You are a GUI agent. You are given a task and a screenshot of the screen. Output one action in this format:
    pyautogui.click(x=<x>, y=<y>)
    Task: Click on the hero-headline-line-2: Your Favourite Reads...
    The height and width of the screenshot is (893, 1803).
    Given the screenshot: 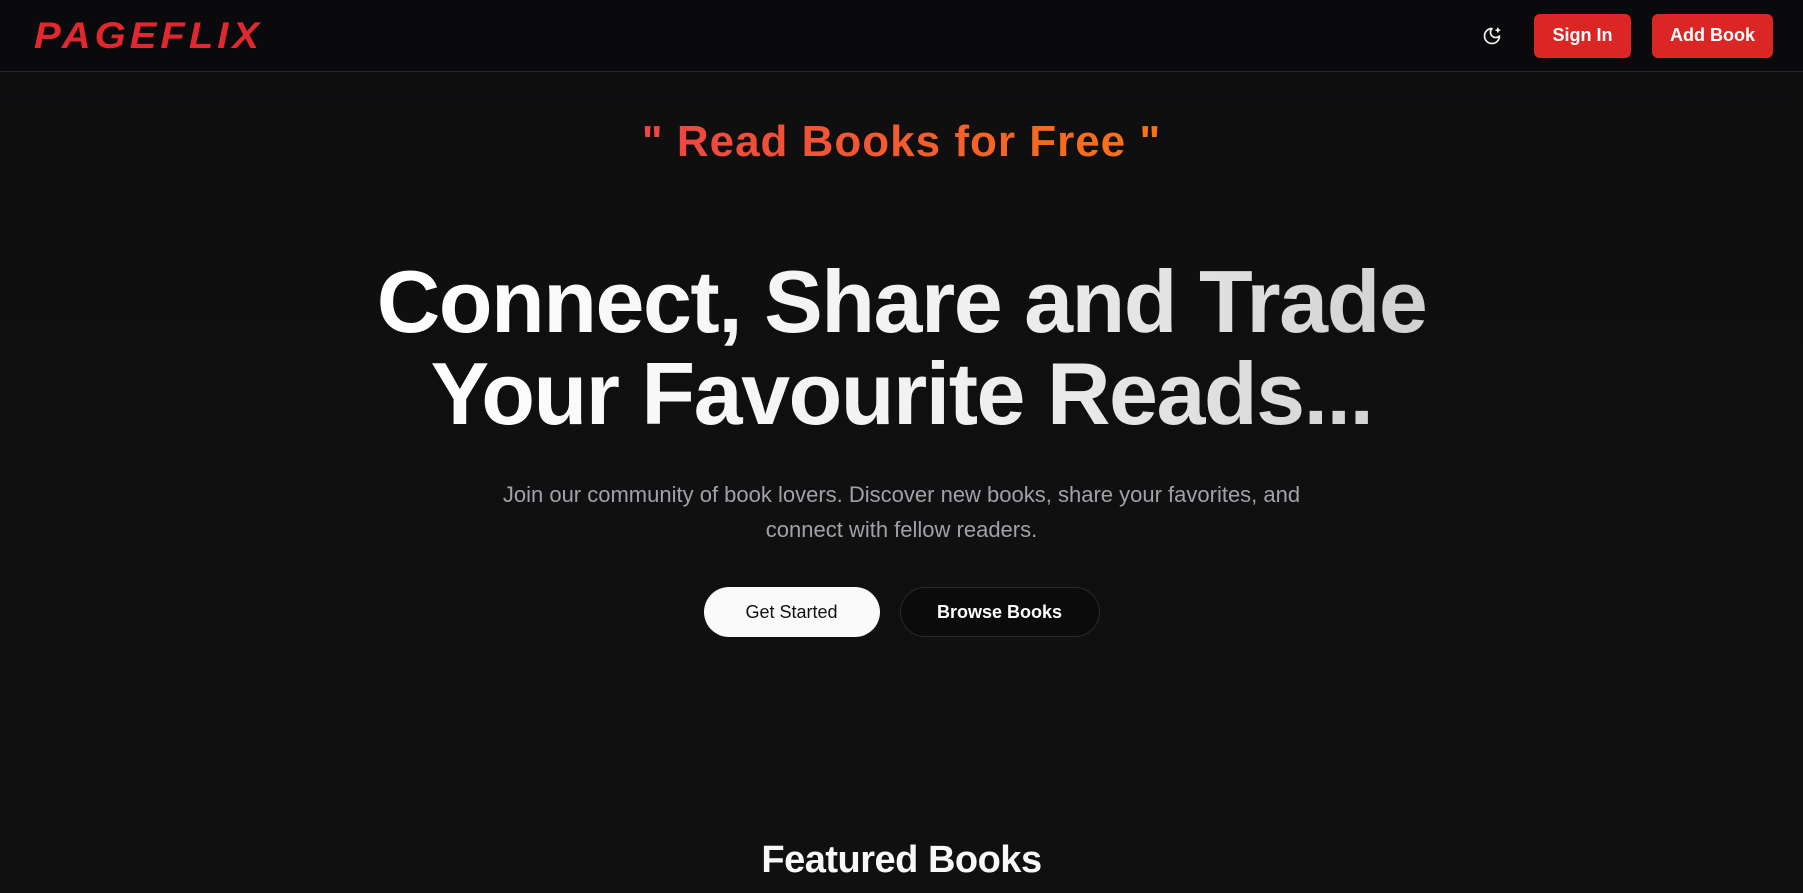 What is the action you would take?
    pyautogui.click(x=902, y=394)
    